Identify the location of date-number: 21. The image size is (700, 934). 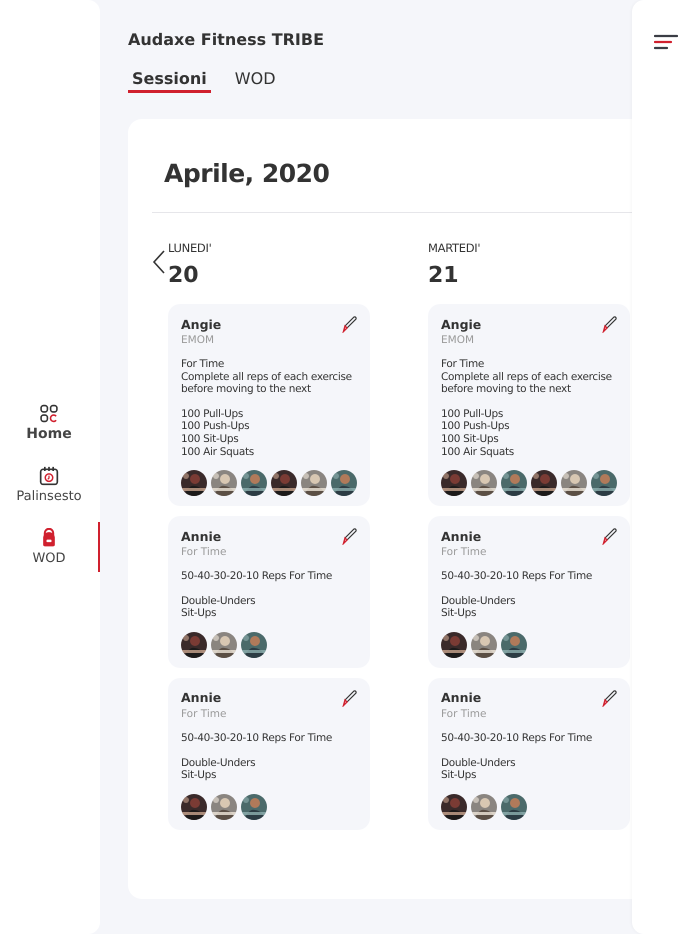
(444, 275).